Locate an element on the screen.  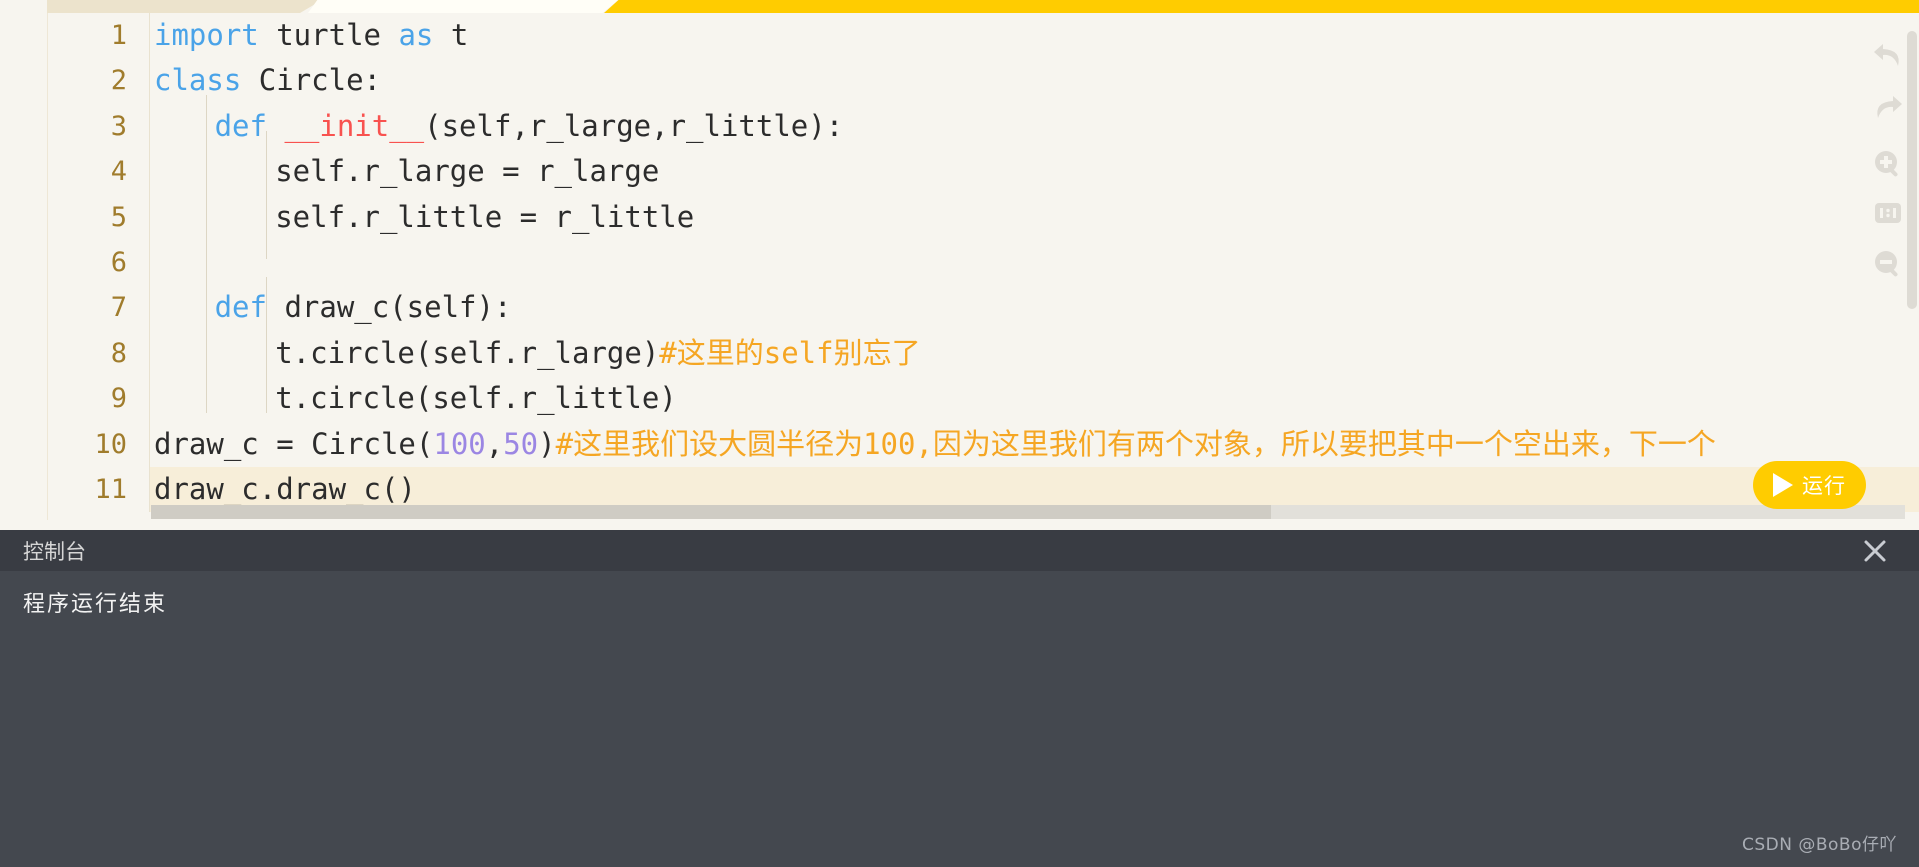
line-number: 6 is located at coordinates (118, 262).